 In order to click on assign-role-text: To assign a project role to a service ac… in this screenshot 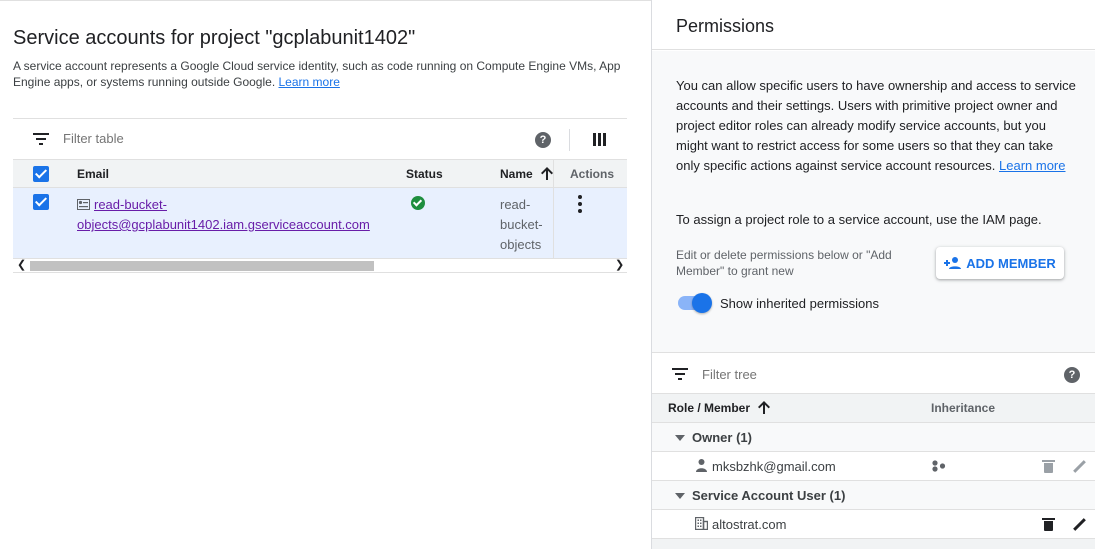, I will do `click(859, 219)`.